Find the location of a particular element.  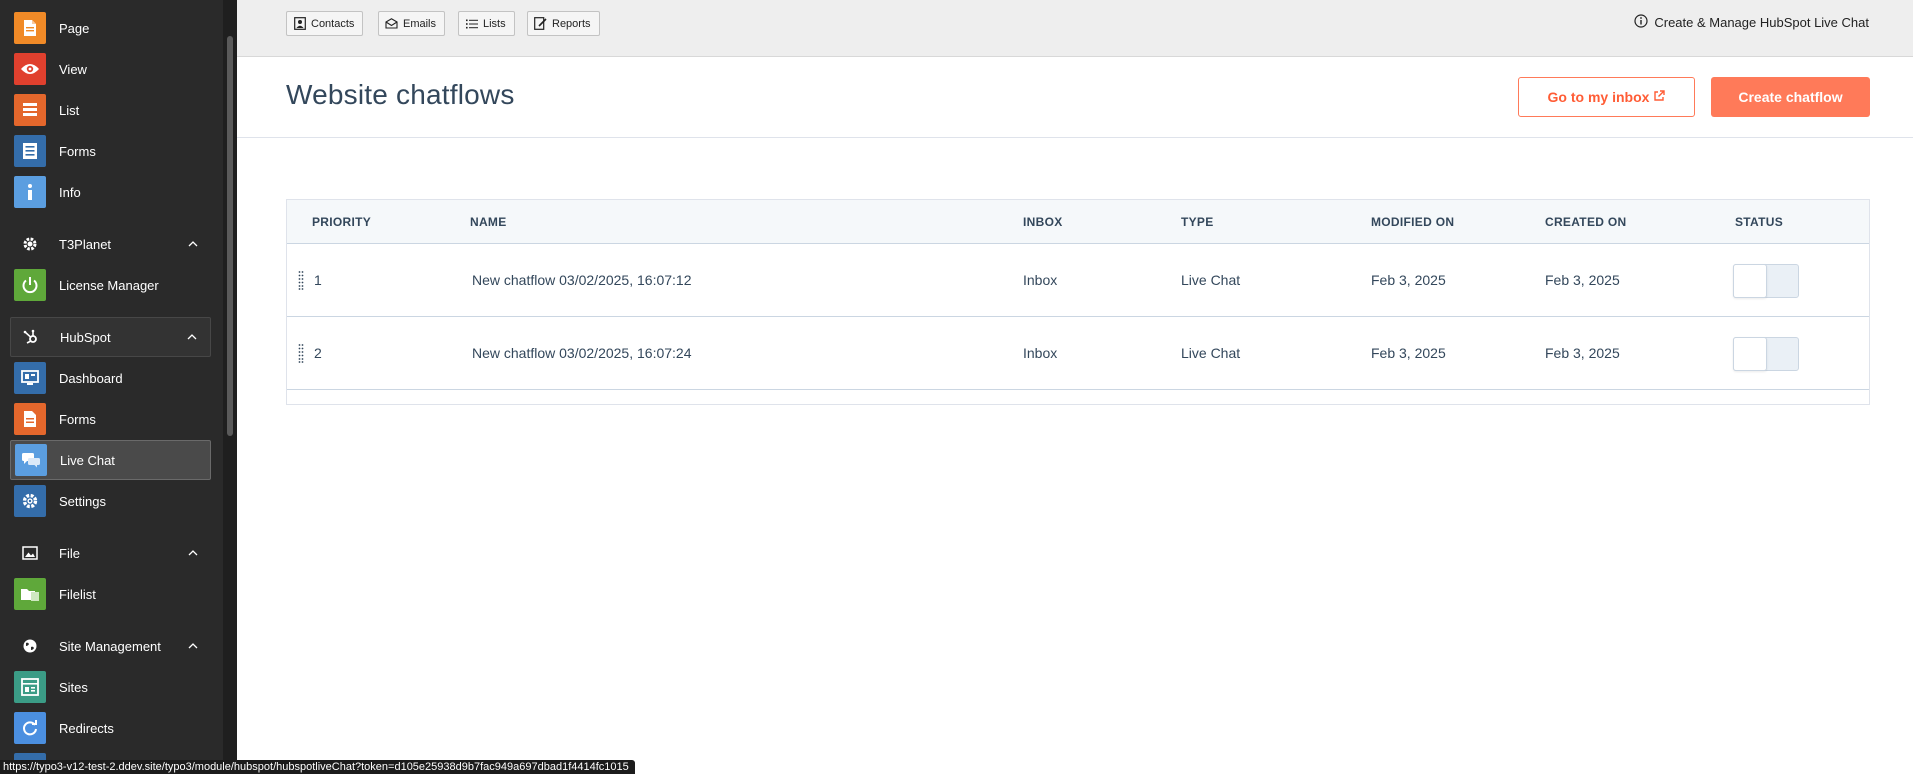

sidebar-scrollbar is located at coordinates (230, 387).